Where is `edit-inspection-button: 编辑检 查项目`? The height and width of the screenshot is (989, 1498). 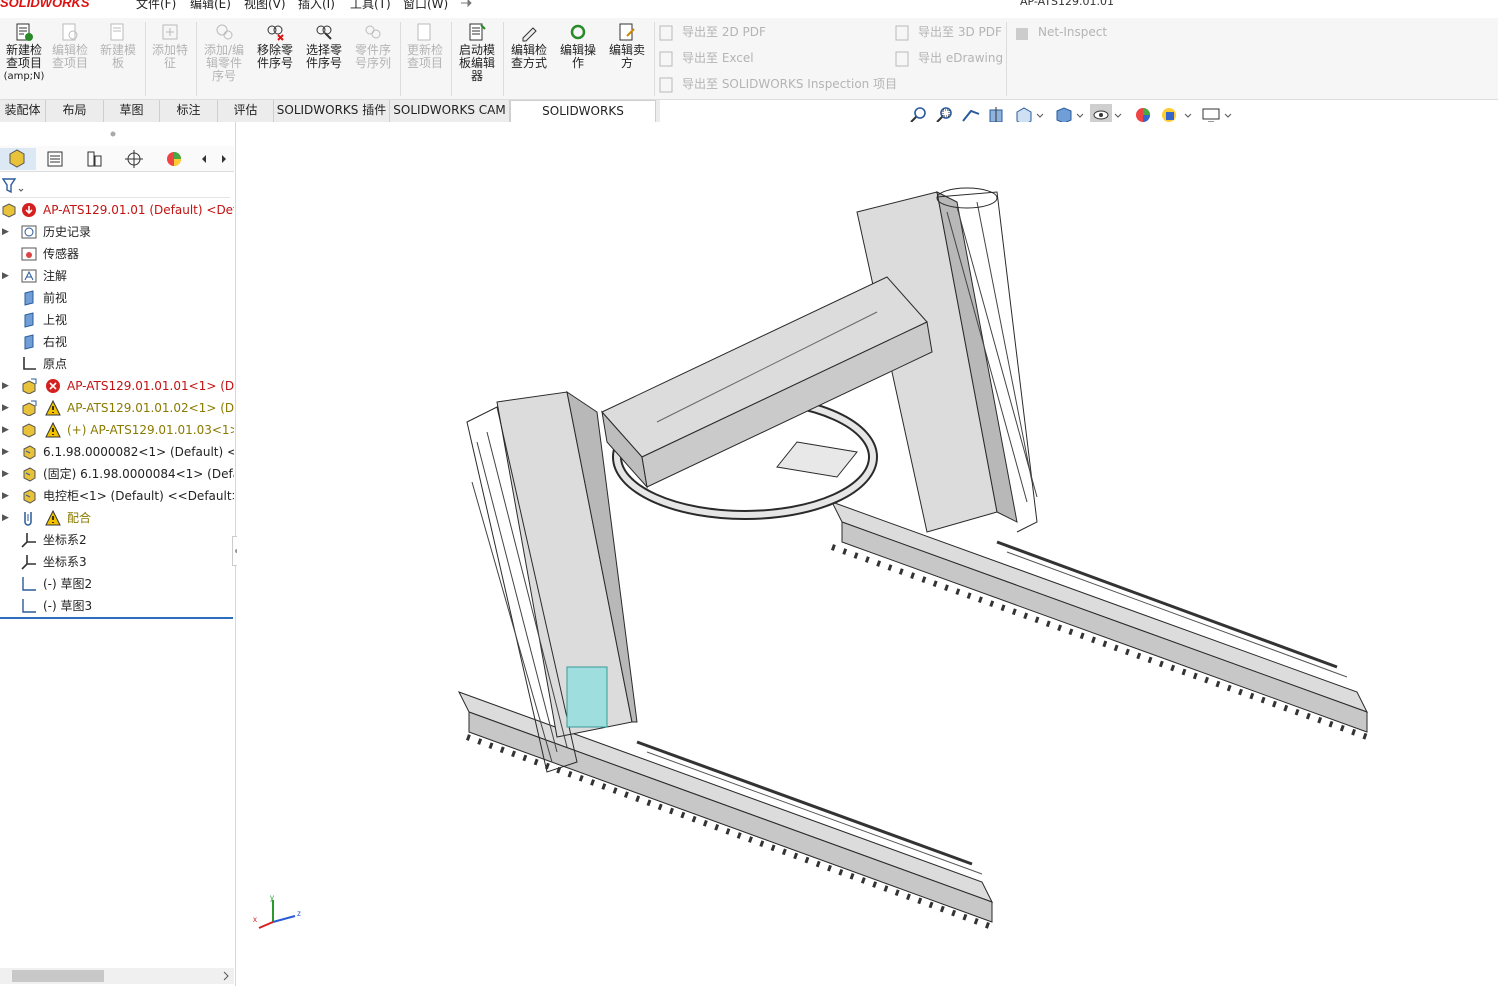 edit-inspection-button: 编辑检 查项目 is located at coordinates (70, 46).